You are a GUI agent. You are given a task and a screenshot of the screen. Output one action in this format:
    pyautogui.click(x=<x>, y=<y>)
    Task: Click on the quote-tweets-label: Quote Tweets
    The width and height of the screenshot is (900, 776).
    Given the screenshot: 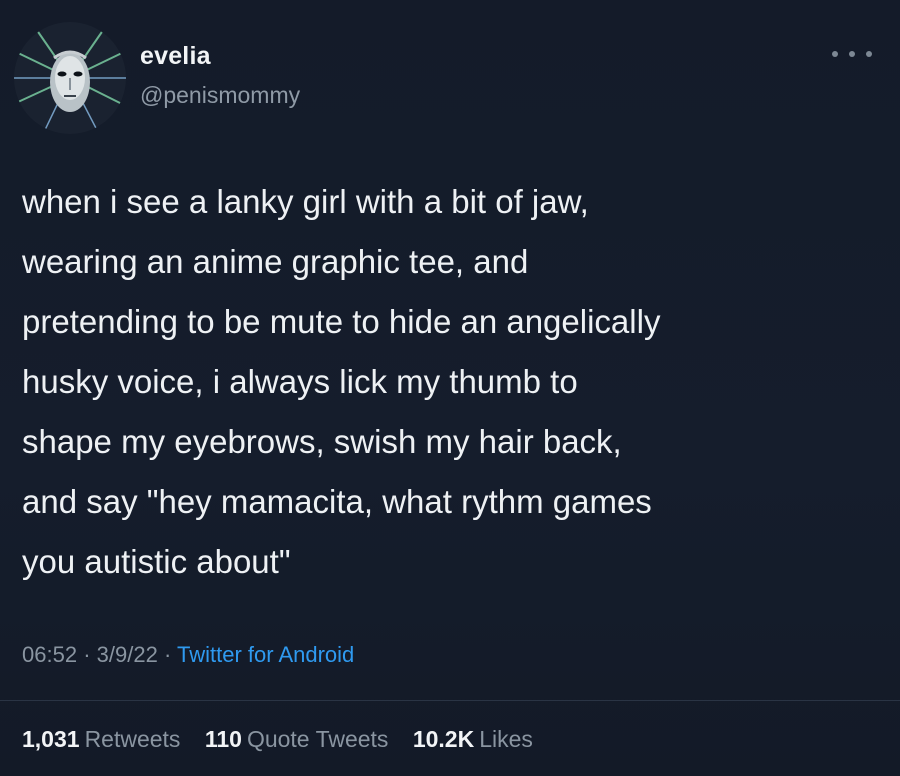 What is the action you would take?
    pyautogui.click(x=317, y=739)
    